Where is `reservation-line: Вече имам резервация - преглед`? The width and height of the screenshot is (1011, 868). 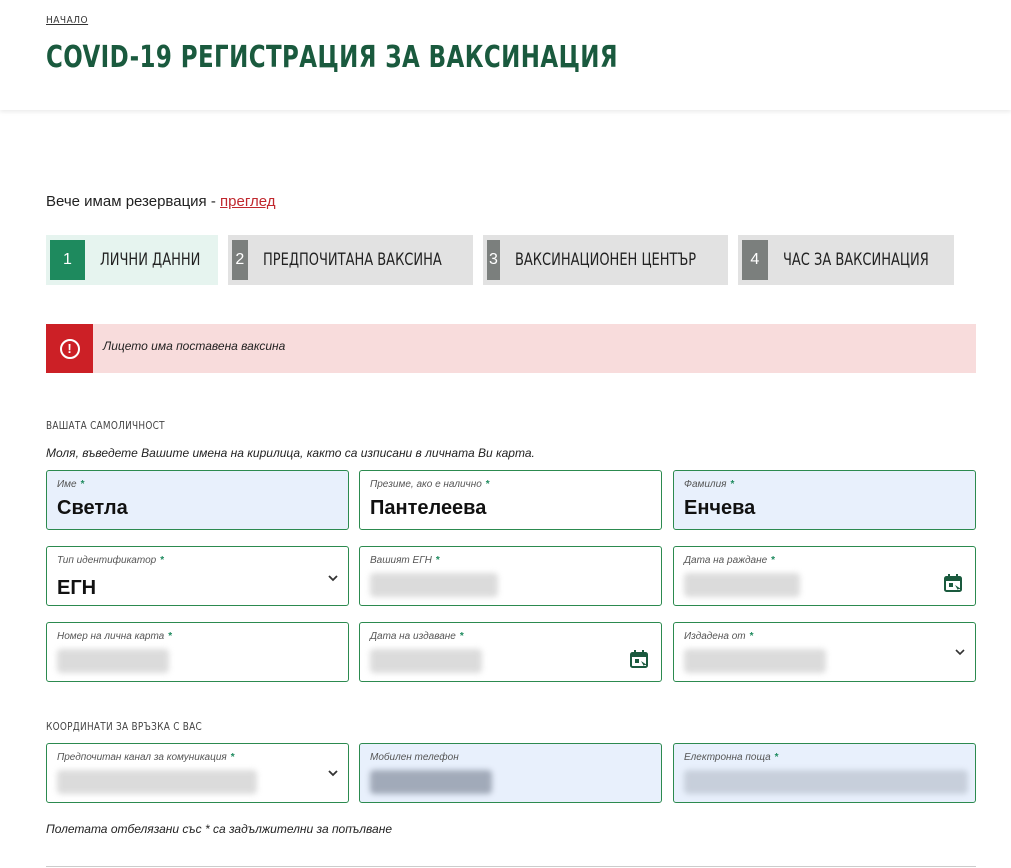 reservation-line: Вече имам резервация - преглед is located at coordinates (160, 201).